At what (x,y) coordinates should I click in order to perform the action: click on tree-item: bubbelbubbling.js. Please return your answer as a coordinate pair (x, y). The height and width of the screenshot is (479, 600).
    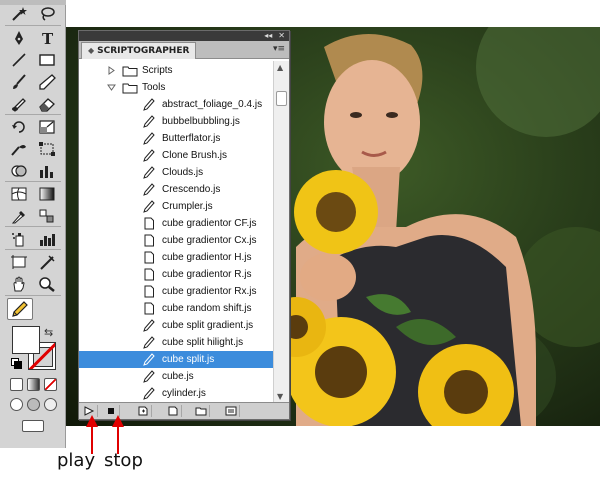
    Looking at the image, I should click on (176, 121).